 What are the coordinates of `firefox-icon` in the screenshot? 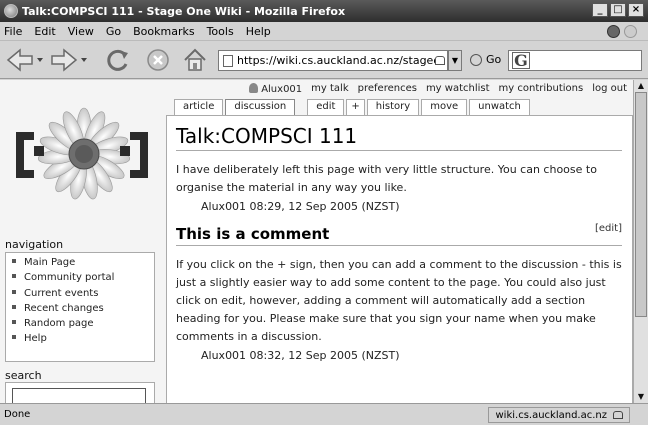 It's located at (11, 11).